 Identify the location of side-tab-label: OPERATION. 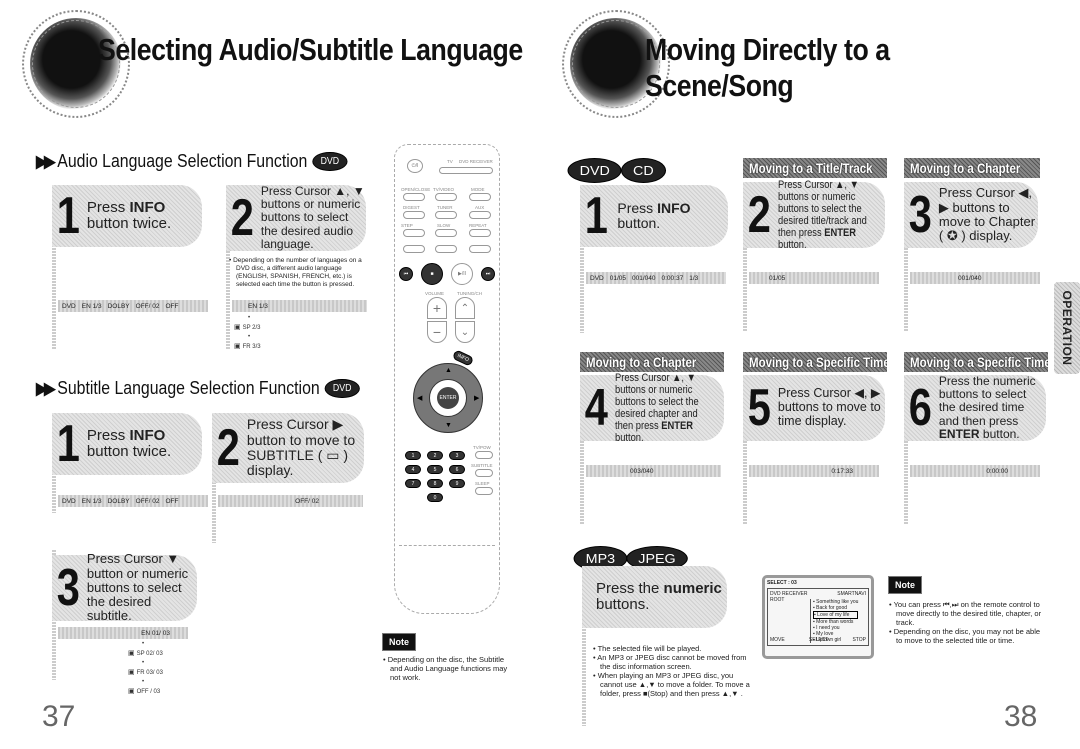
(1067, 328).